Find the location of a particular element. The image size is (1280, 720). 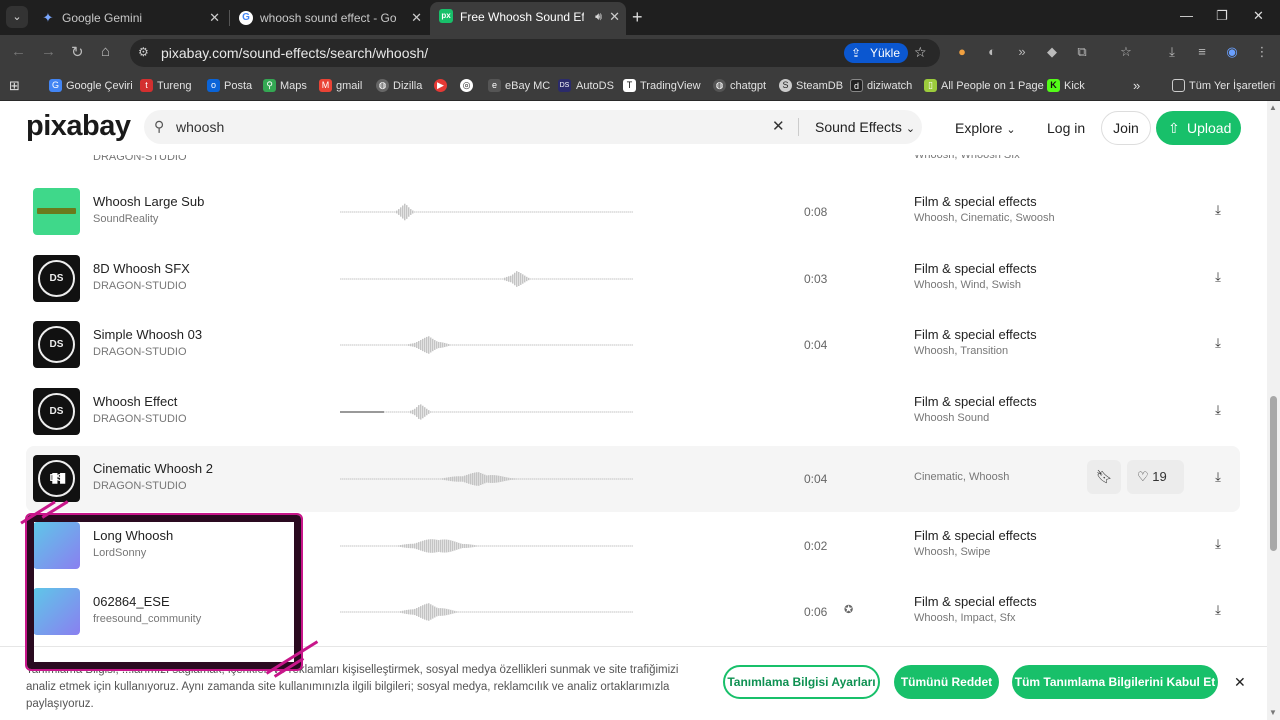

cookie-settings-button: Tanımlama Bilgisi Ayarları is located at coordinates (801, 682).